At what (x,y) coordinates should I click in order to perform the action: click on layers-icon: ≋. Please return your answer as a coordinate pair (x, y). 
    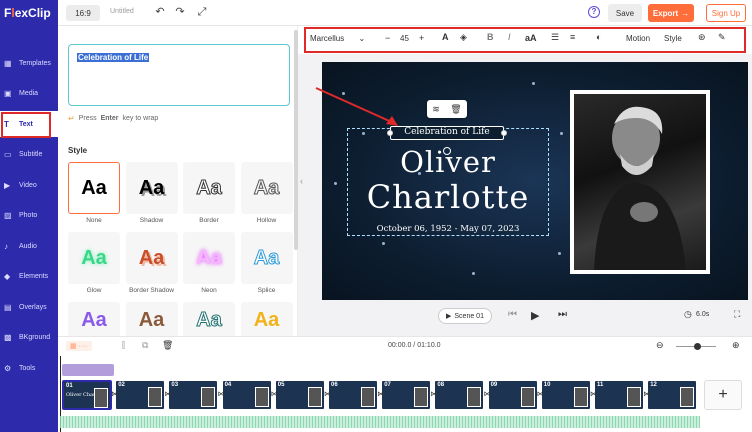
    Looking at the image, I should click on (436, 109).